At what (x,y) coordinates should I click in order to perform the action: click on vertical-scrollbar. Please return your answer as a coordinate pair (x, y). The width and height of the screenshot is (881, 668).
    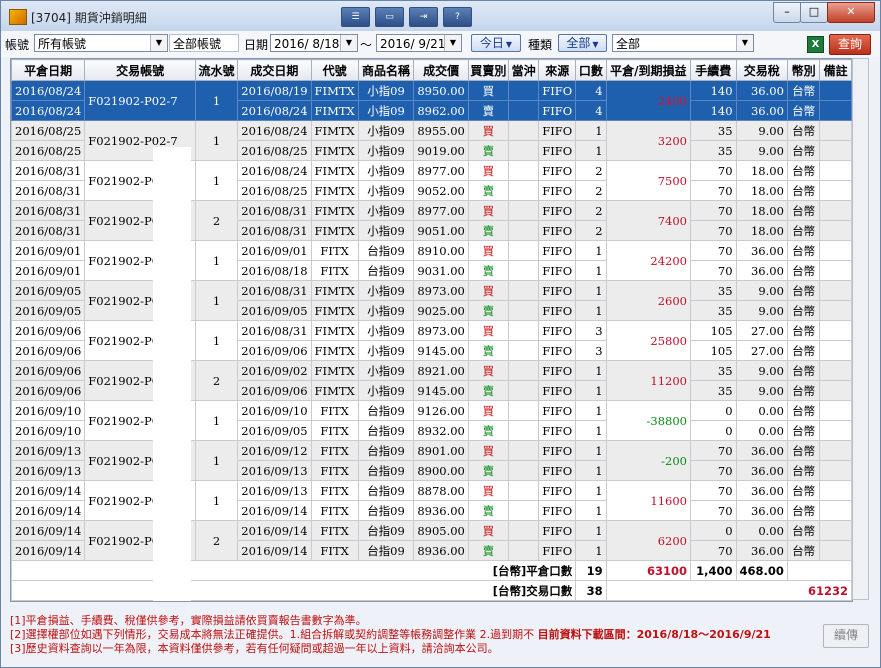
    Looking at the image, I should click on (860, 329).